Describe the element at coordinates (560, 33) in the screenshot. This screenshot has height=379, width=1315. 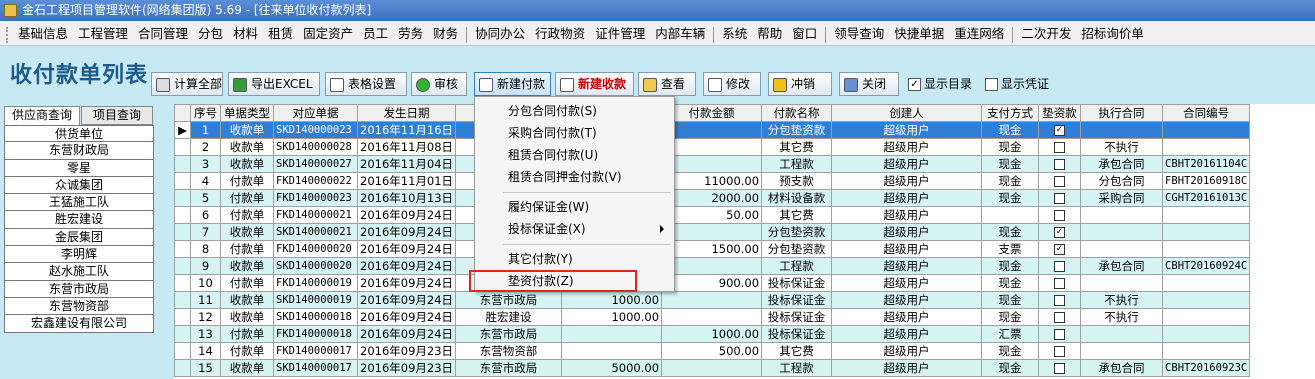
I see `menu-item: 行政物资` at that location.